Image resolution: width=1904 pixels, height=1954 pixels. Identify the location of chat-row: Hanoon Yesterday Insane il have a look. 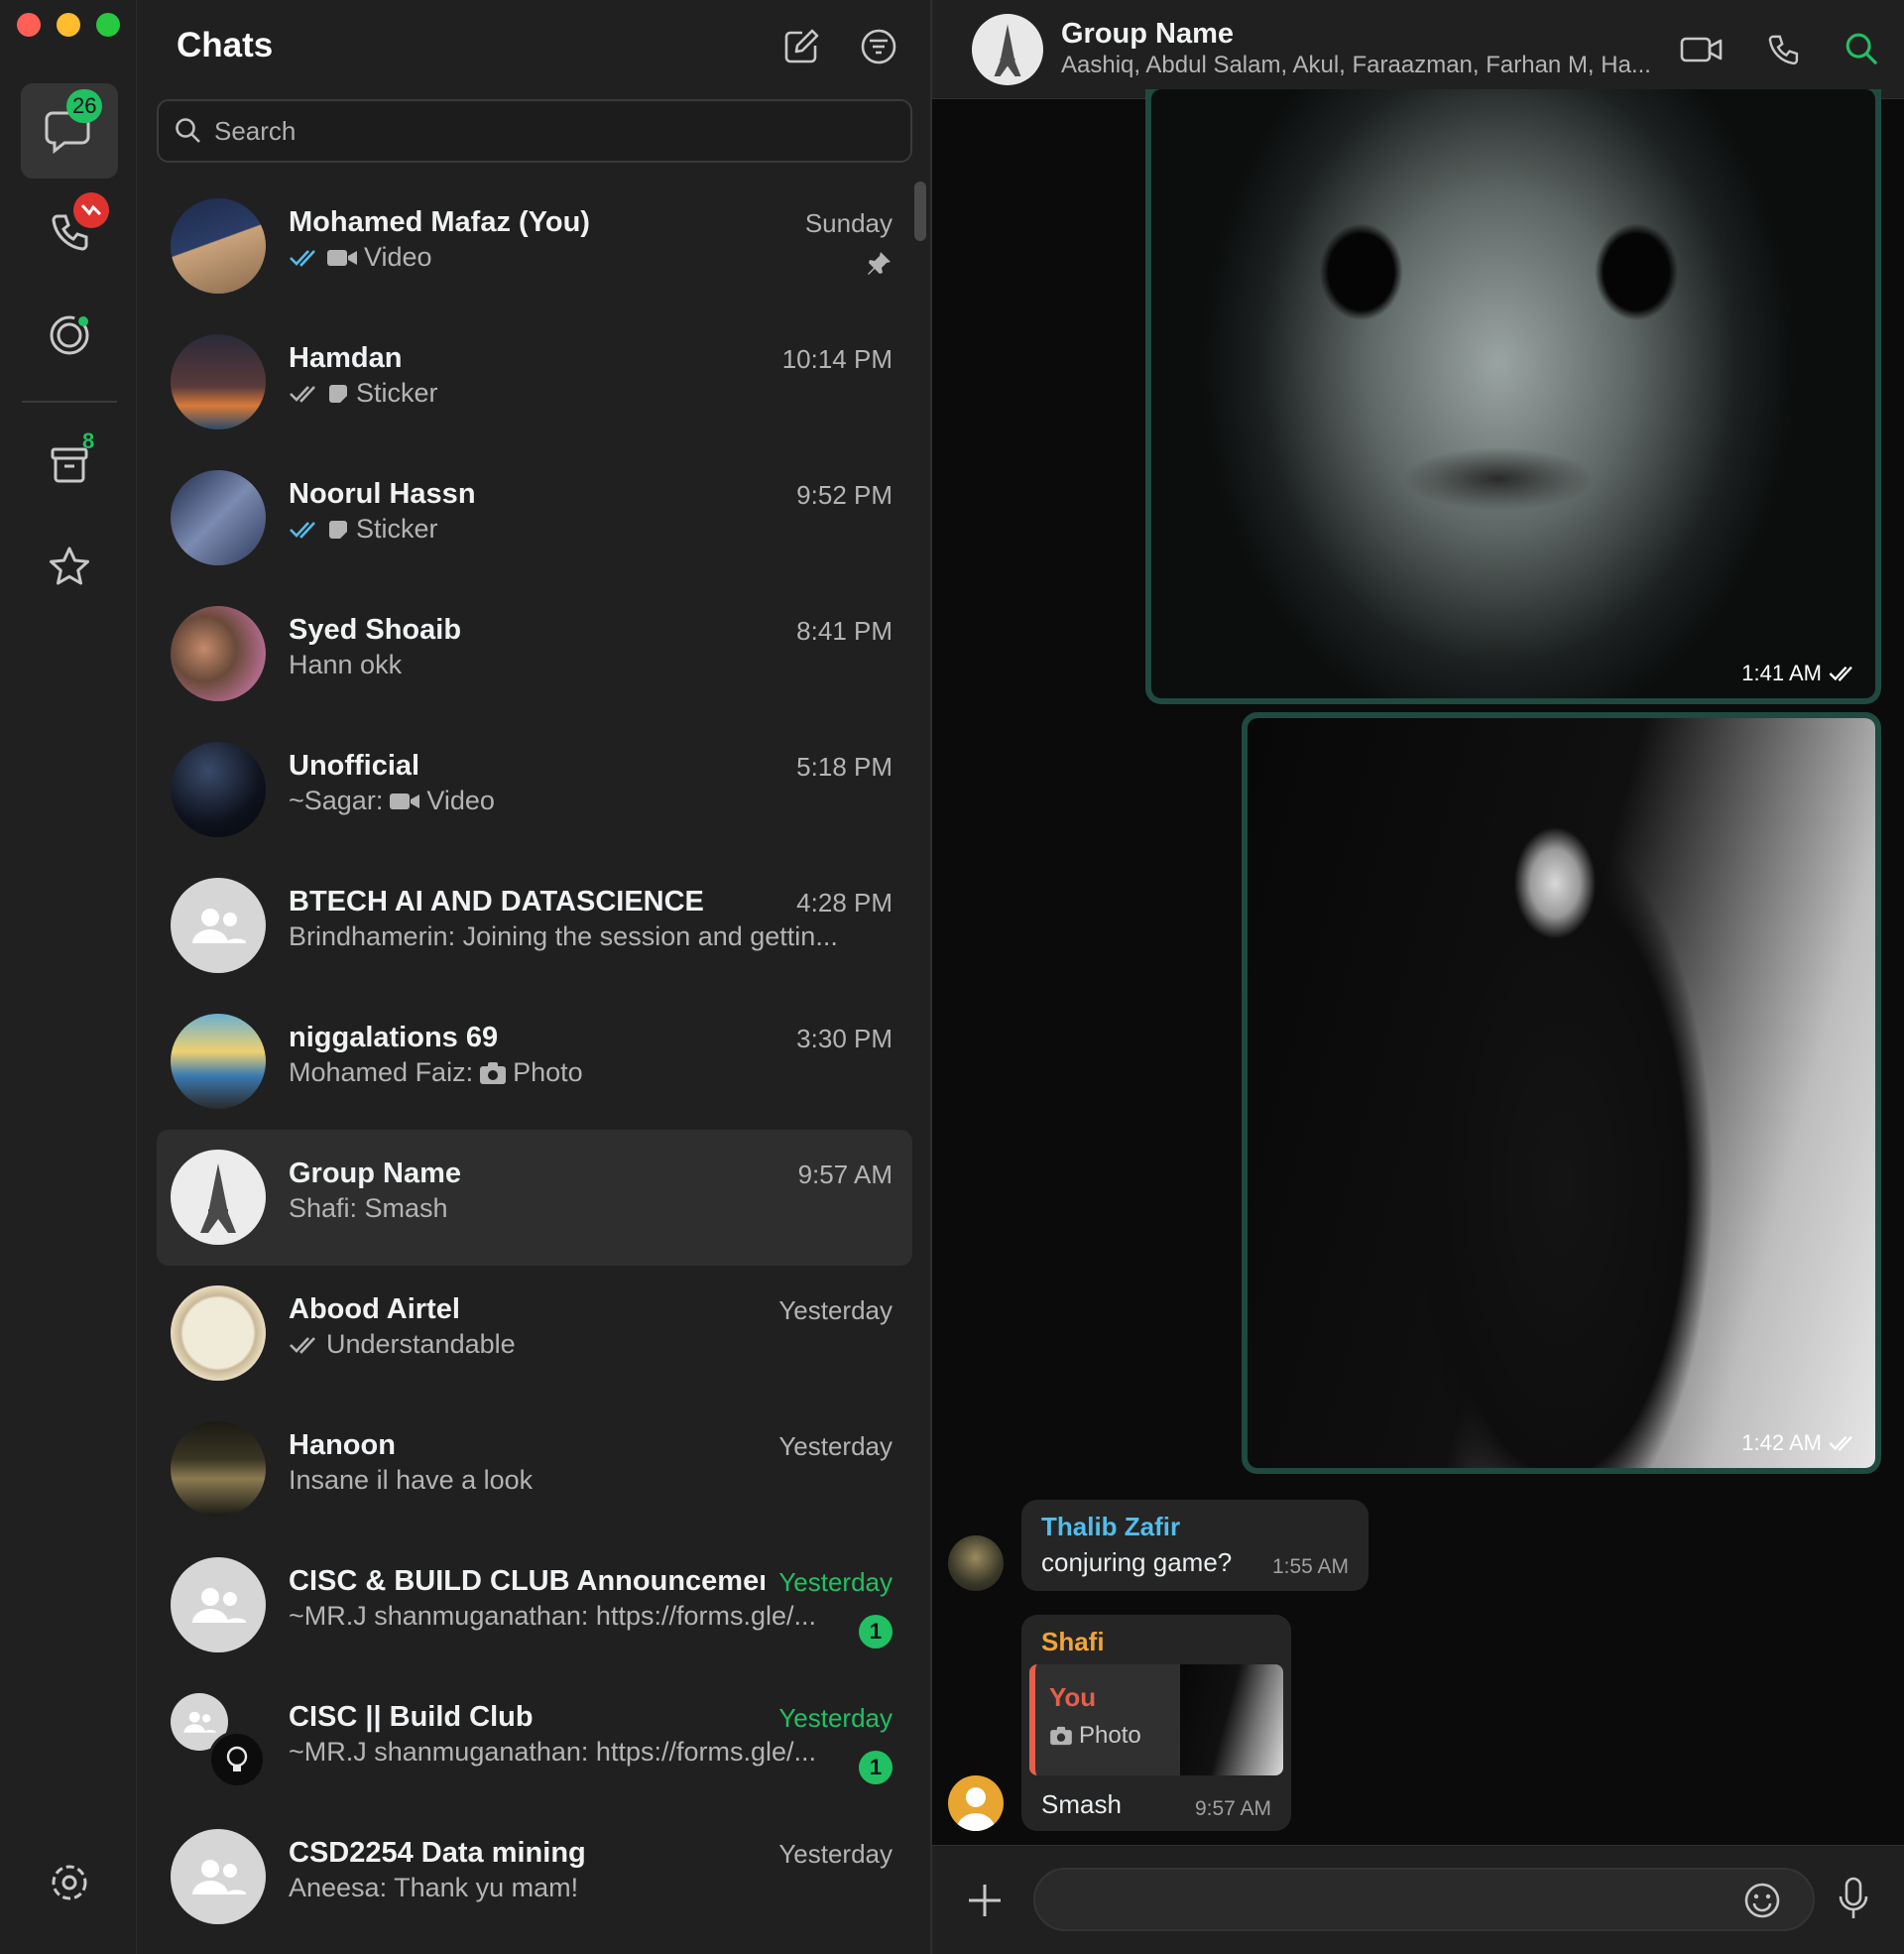
(534, 1469).